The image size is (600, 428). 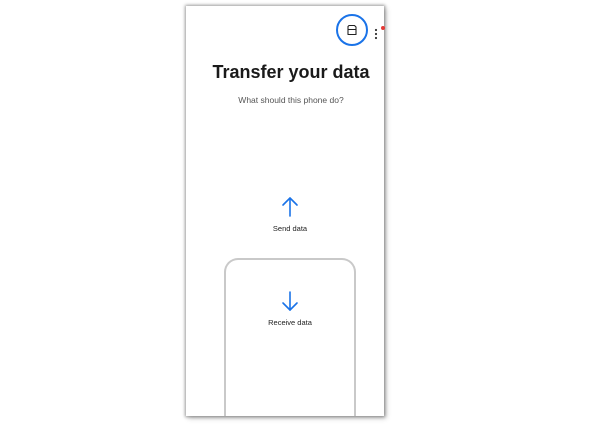 I want to click on receive-data-option: Receive data, so click(x=290, y=337).